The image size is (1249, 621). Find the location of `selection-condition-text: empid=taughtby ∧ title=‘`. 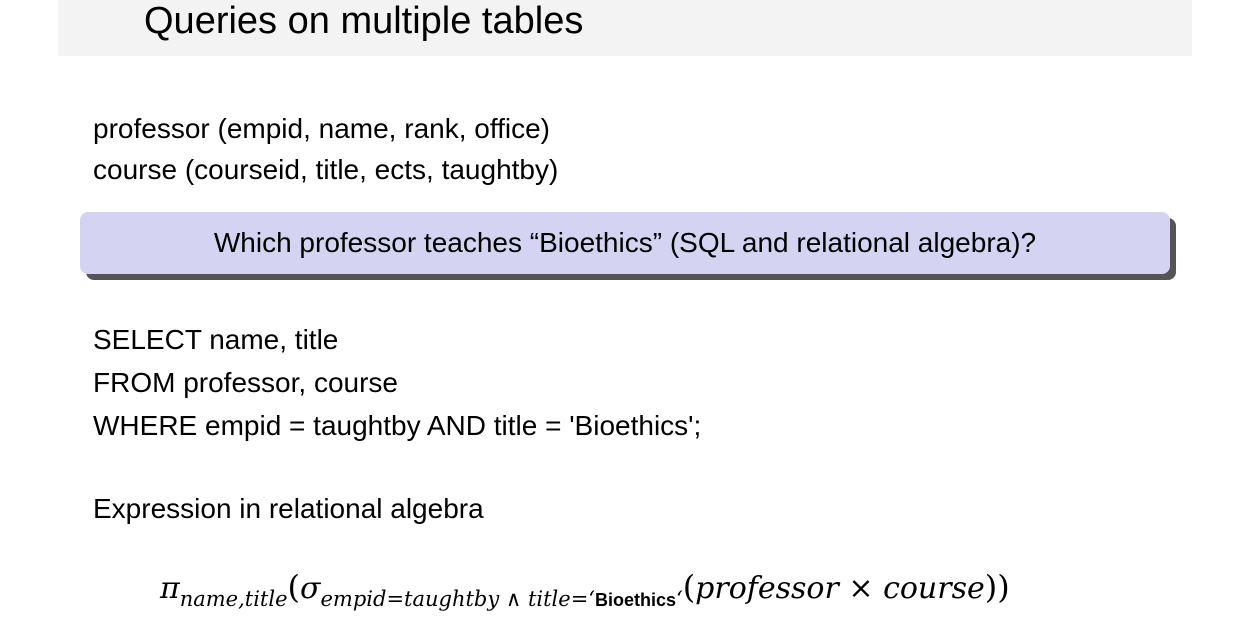

selection-condition-text: empid=taughtby ∧ title=‘ is located at coordinates (457, 599).